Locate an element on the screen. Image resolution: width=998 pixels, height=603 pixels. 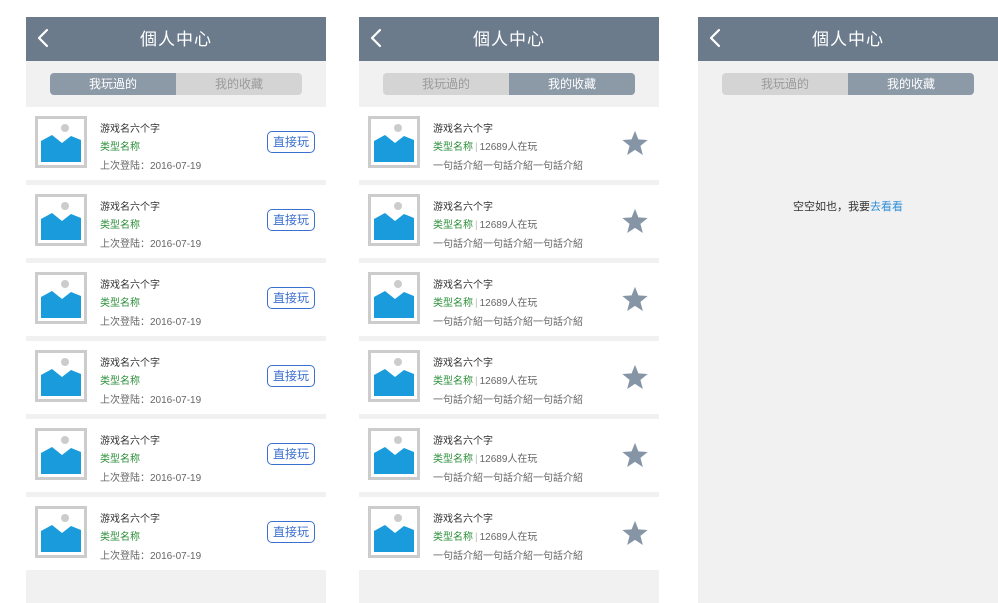
empty-state-text: 空空如也，我要 is located at coordinates (831, 207).